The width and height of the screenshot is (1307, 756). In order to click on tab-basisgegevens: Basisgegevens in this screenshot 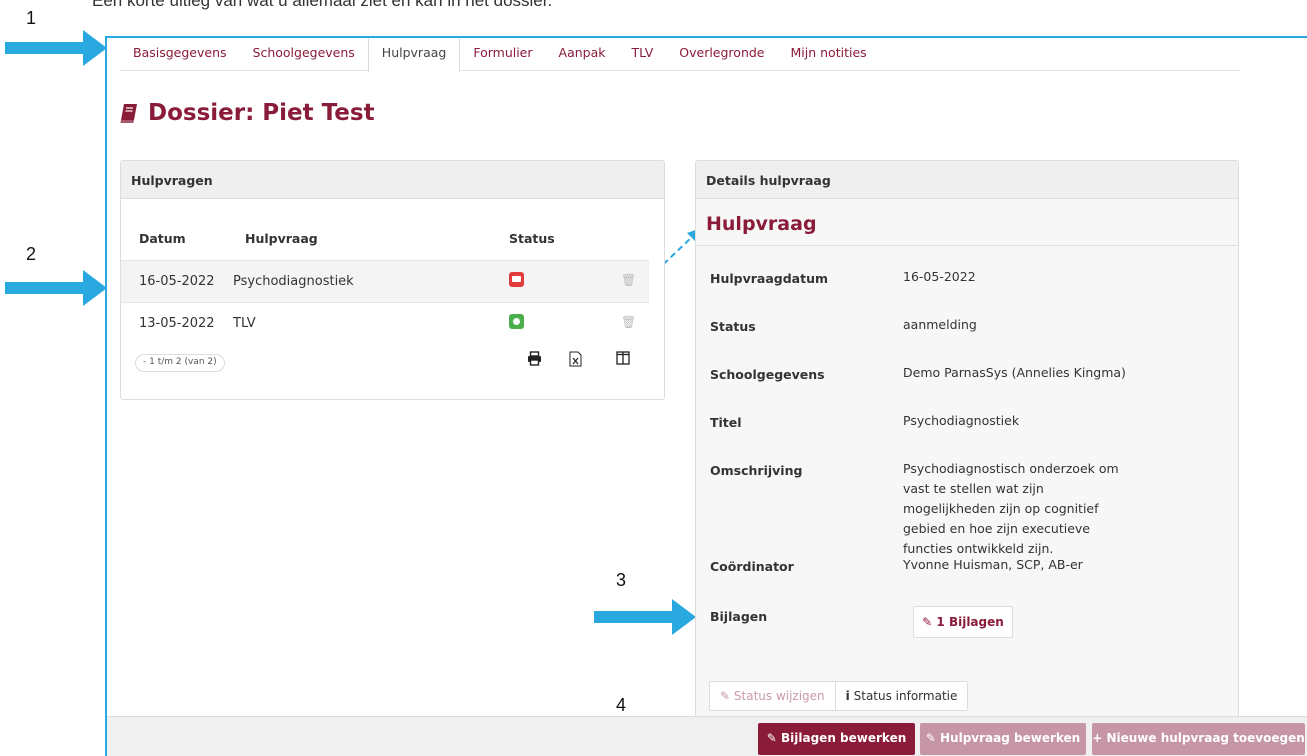, I will do `click(180, 54)`.